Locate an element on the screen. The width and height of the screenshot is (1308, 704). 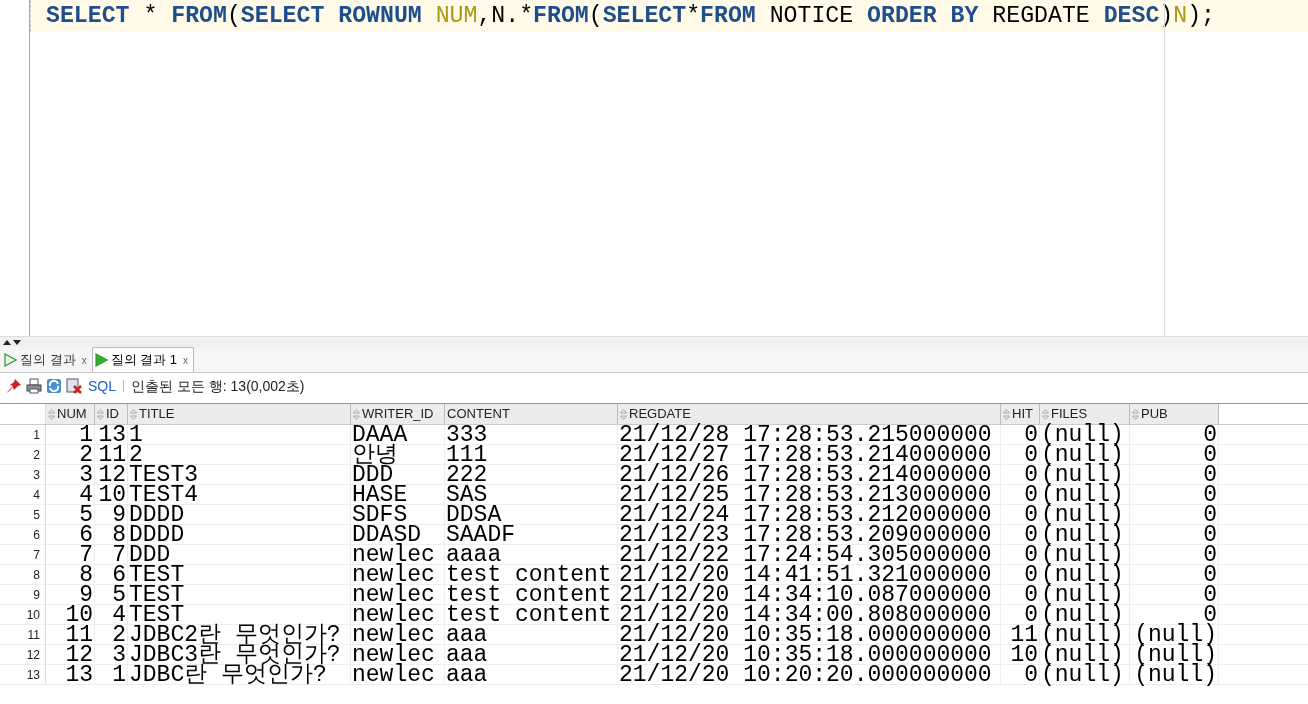
header-label: PUB is located at coordinates (1154, 414).